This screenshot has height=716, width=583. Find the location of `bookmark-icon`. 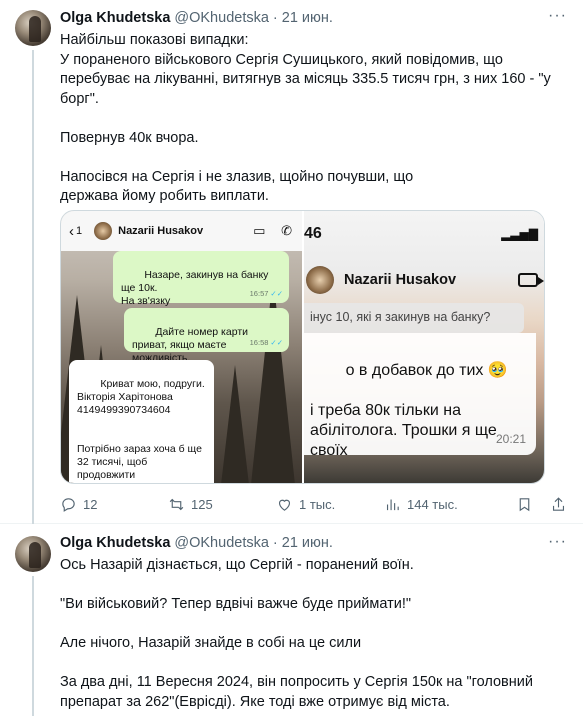

bookmark-icon is located at coordinates (524, 504).